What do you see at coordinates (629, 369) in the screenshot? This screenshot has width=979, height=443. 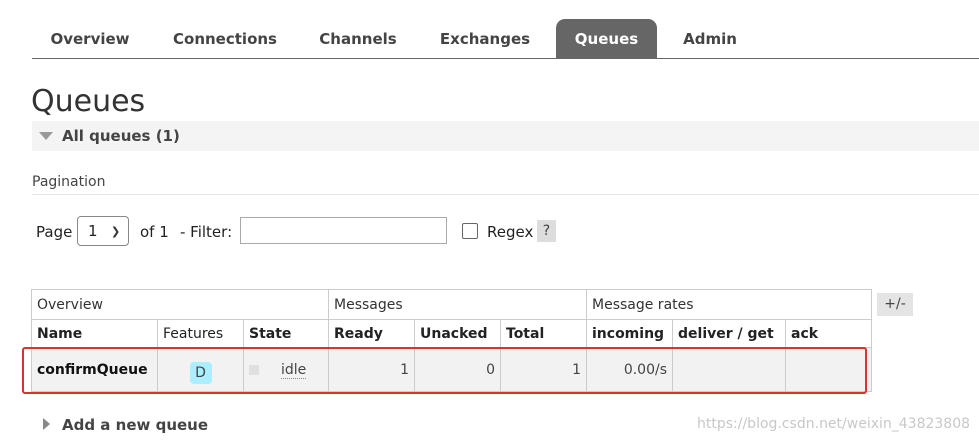 I see `incoming-rate-value: 0.00/s` at bounding box center [629, 369].